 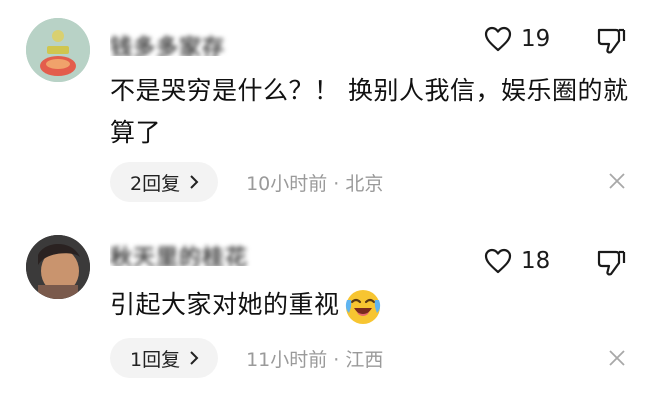 I want to click on laughing-crying-emoji-icon, so click(x=362, y=307).